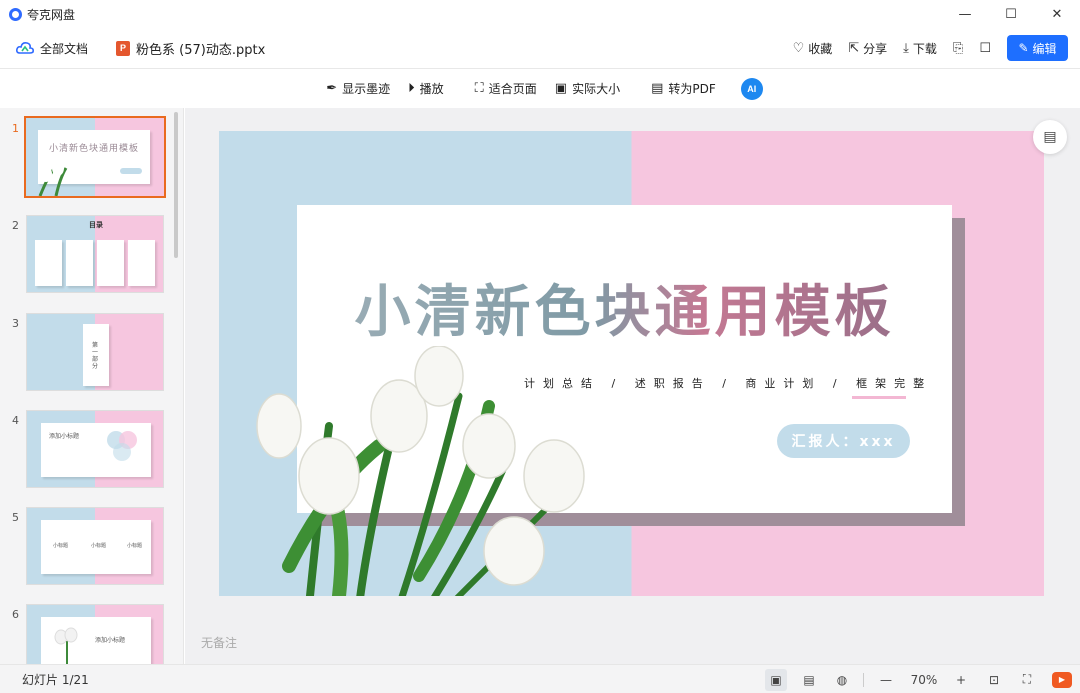  I want to click on play-icon: ▶, so click(1062, 679).